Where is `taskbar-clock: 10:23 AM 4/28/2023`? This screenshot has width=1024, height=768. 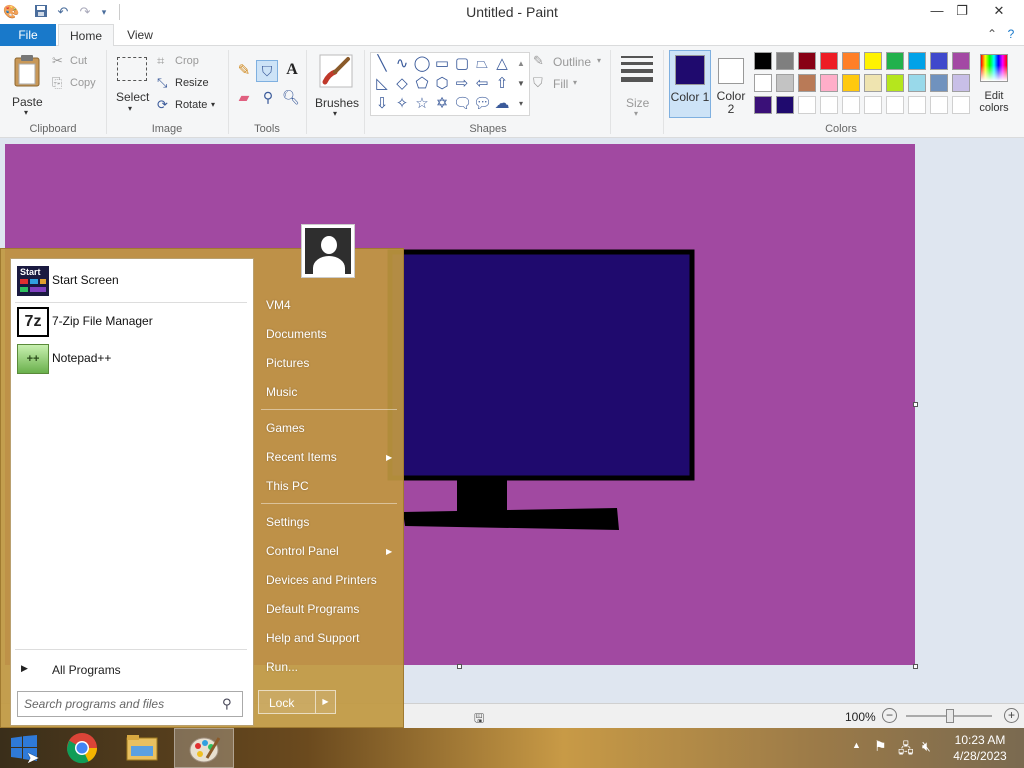
taskbar-clock: 10:23 AM 4/28/2023 is located at coordinates (980, 748).